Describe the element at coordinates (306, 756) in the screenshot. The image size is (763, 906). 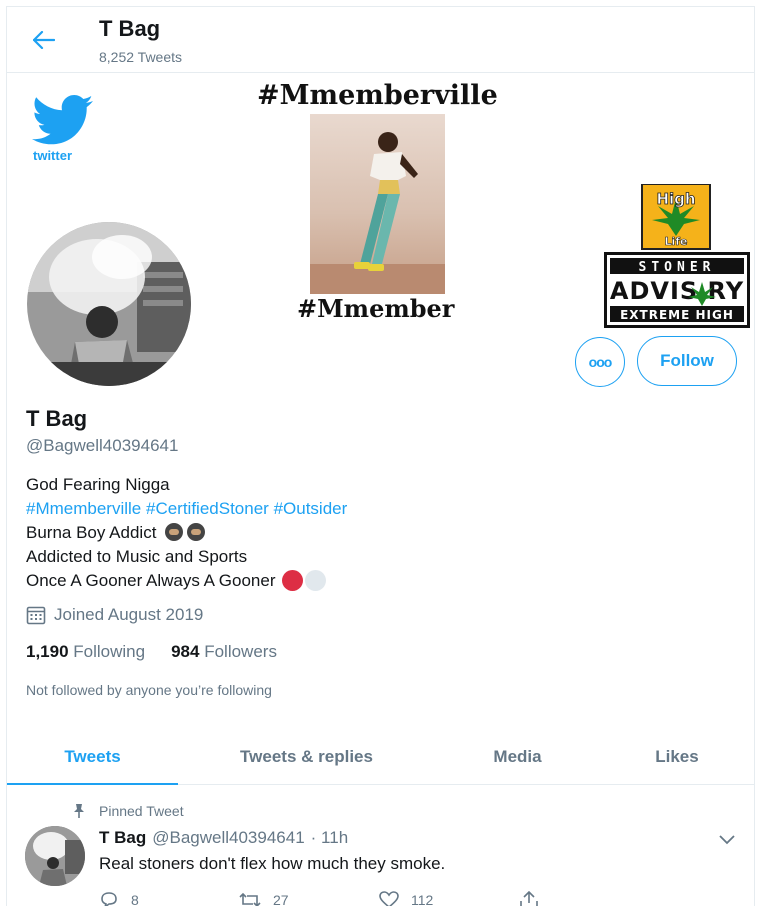
I see `tab-tweets-replies: Tweets & replies` at that location.